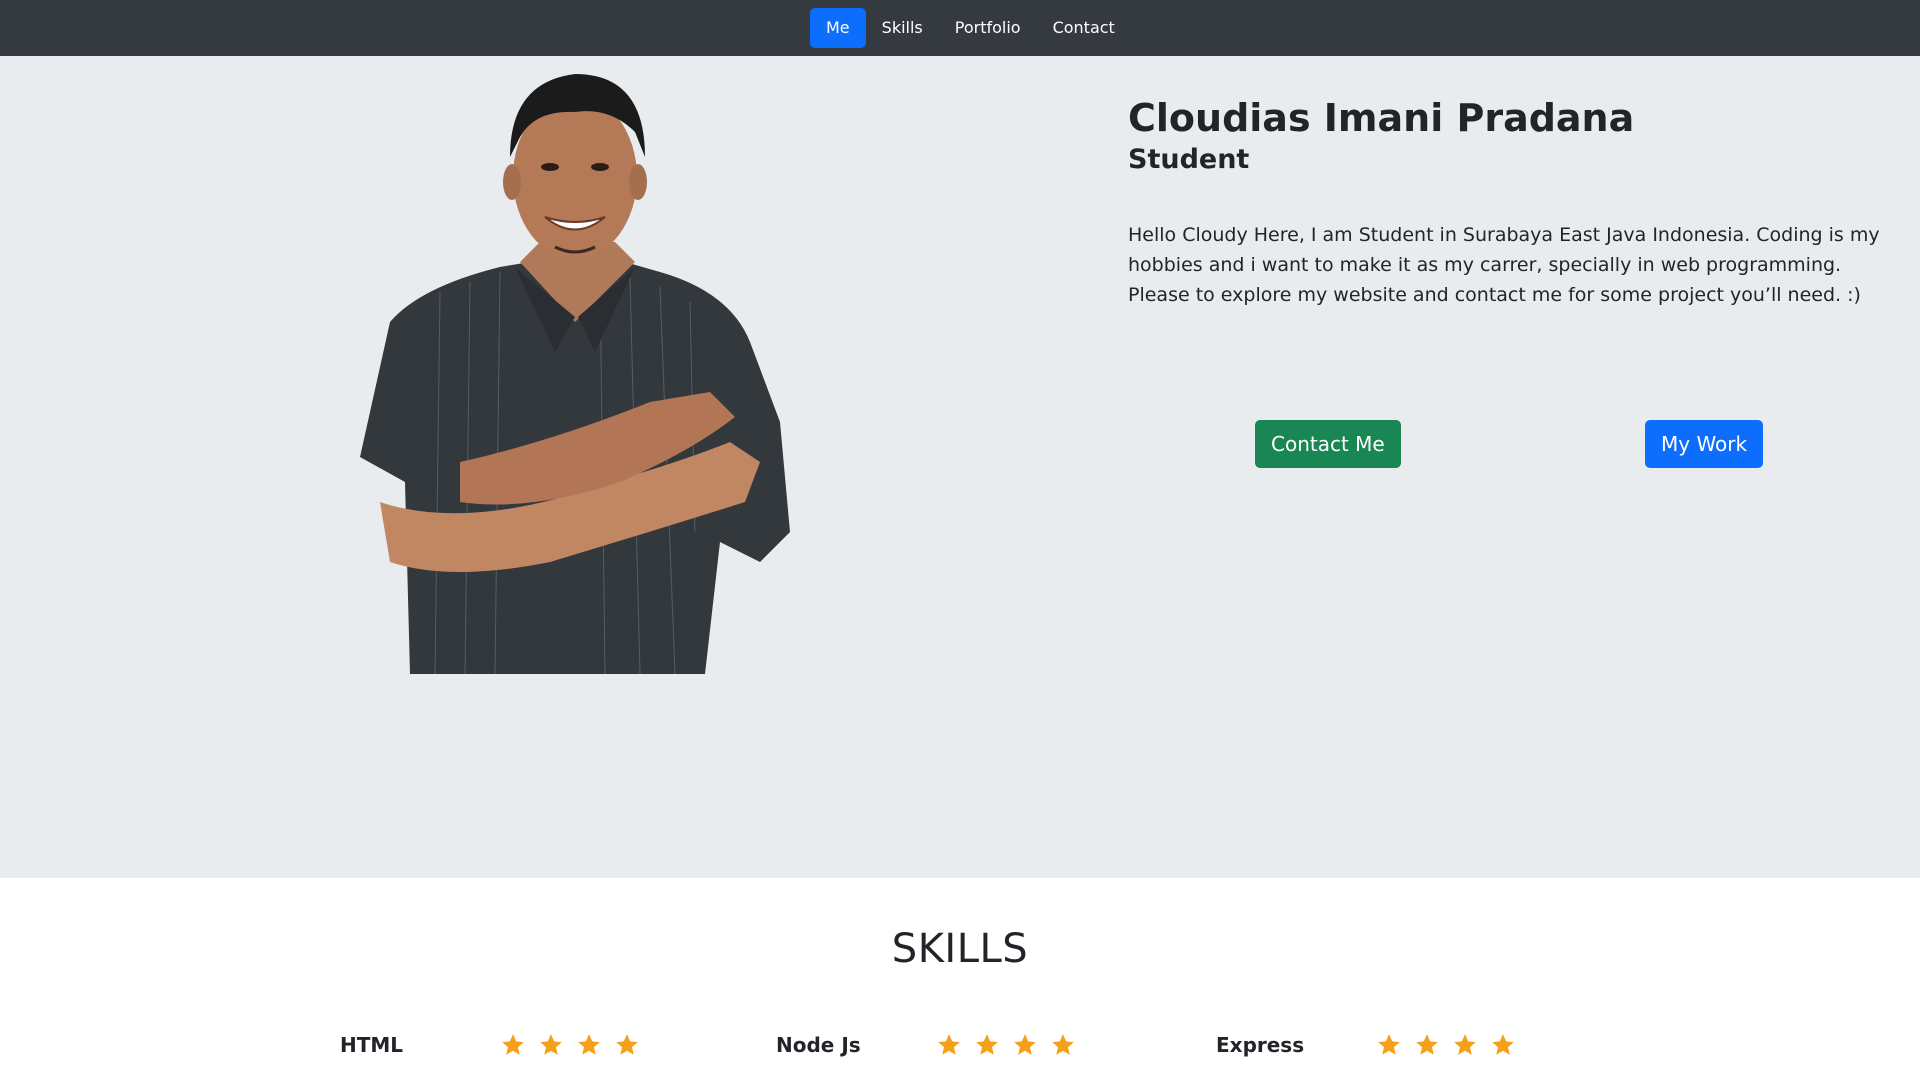 This screenshot has width=1920, height=1080. I want to click on nav-menu: Me Skills Portfolio Contact, so click(970, 28).